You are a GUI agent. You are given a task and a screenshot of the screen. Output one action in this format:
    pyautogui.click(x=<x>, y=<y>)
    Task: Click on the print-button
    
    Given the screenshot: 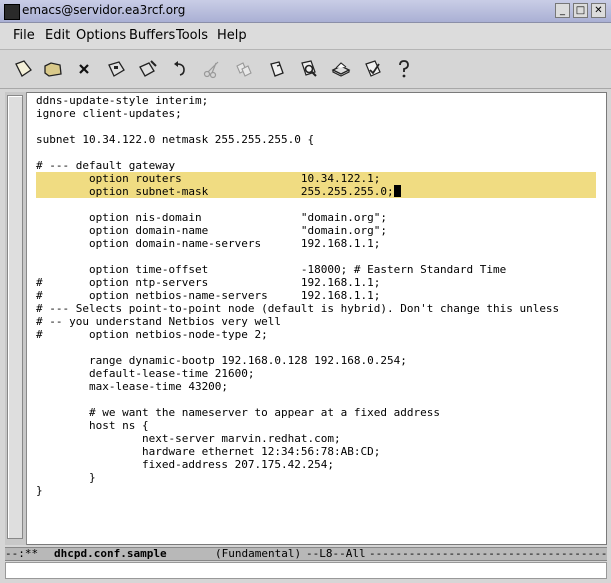 What is the action you would take?
    pyautogui.click(x=341, y=69)
    